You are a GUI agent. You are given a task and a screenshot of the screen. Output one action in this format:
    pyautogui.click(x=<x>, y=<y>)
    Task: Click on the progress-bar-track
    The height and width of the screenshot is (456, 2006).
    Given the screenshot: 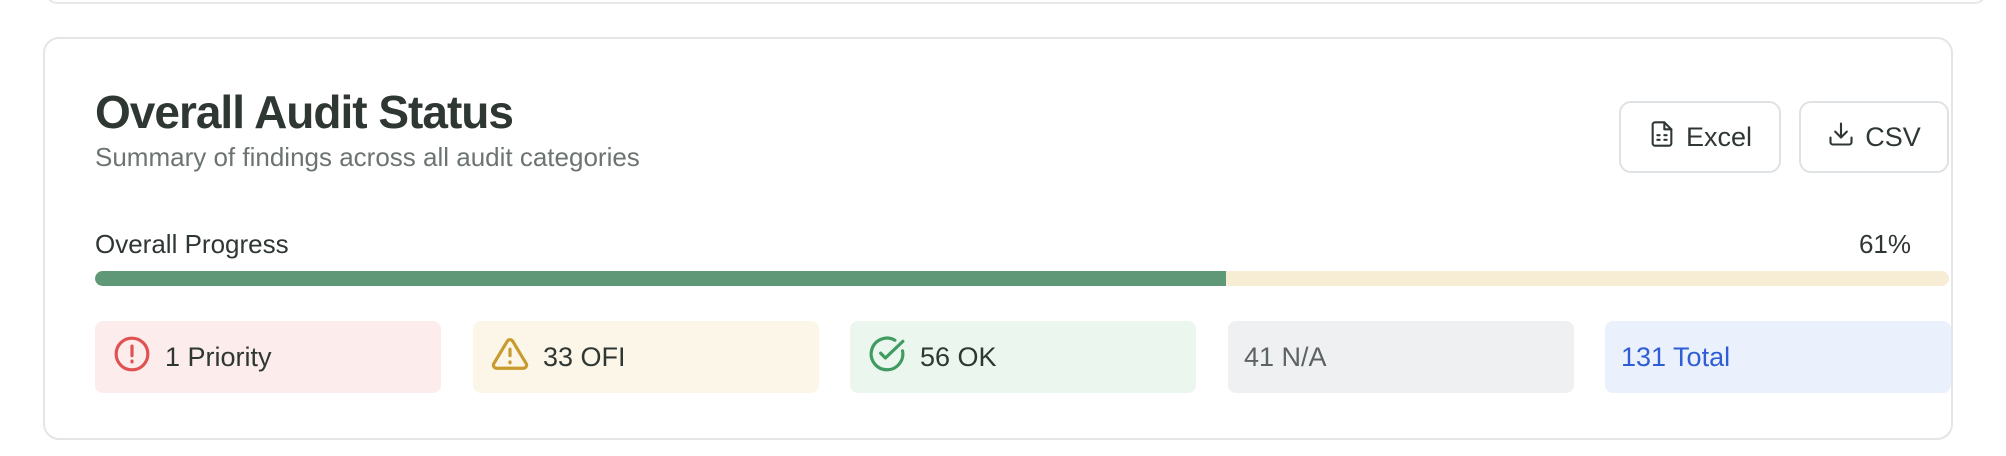 What is the action you would take?
    pyautogui.click(x=1022, y=278)
    